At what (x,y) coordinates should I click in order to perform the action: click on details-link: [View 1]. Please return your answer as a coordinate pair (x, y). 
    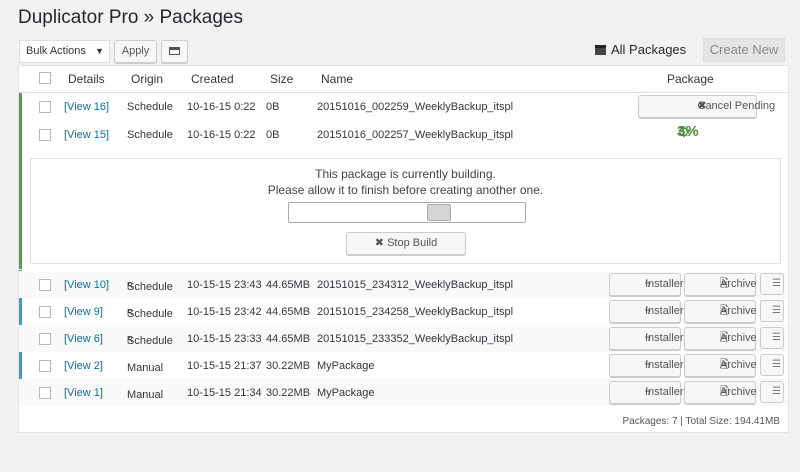
    Looking at the image, I should click on (83, 393).